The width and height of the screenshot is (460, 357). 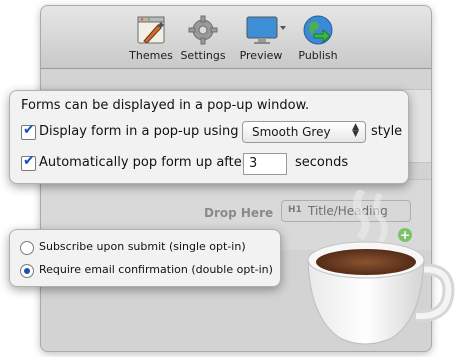 I want to click on radio-selected-dot, so click(x=27, y=271).